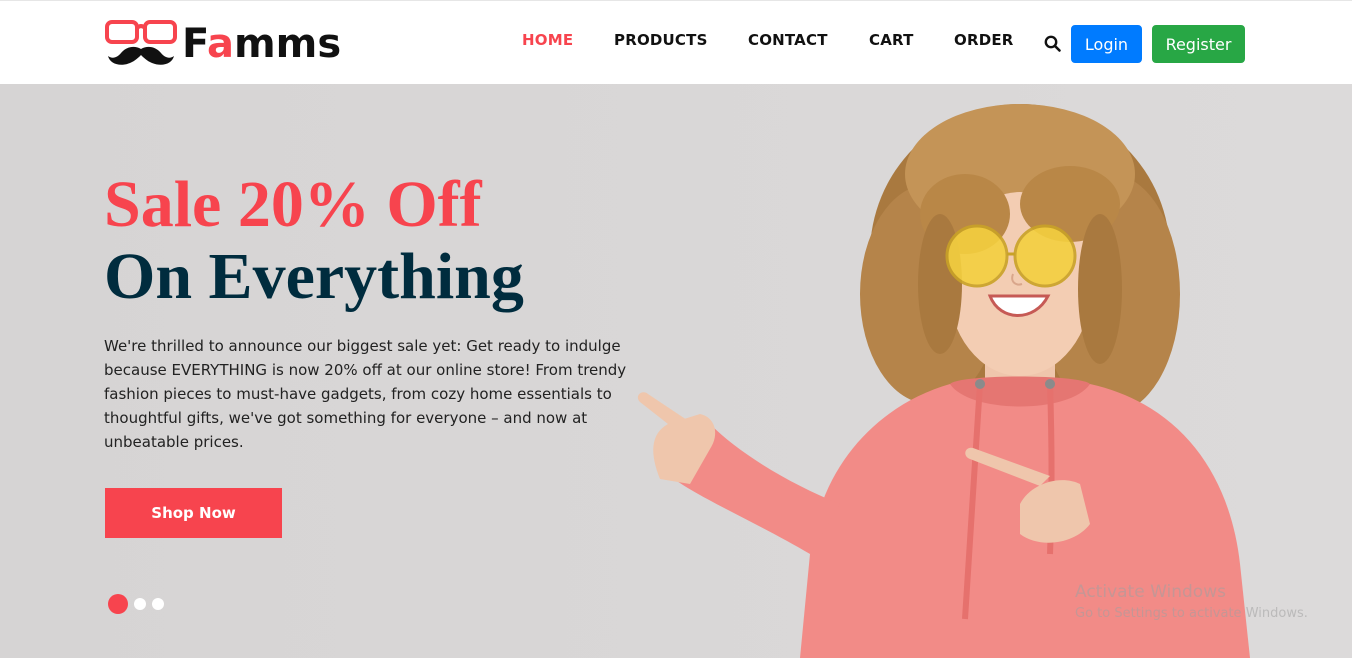  I want to click on hero-title-sale: Sale 20% Off, so click(293, 204).